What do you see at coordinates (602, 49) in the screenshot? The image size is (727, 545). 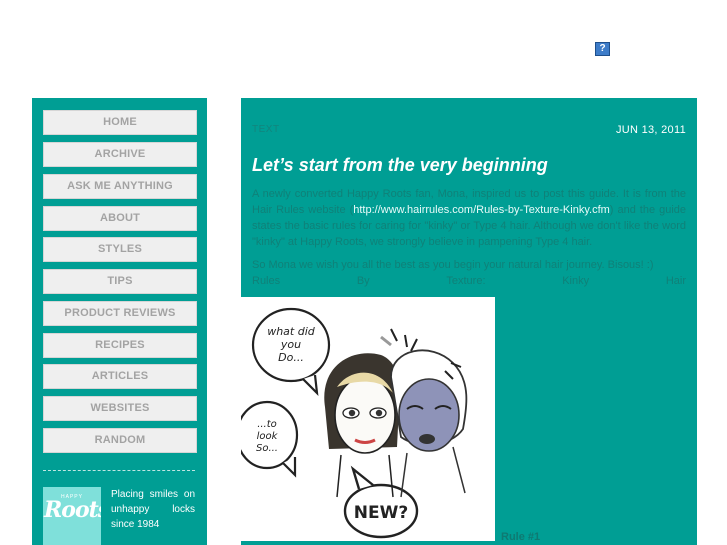 I see `help-icon: ?` at bounding box center [602, 49].